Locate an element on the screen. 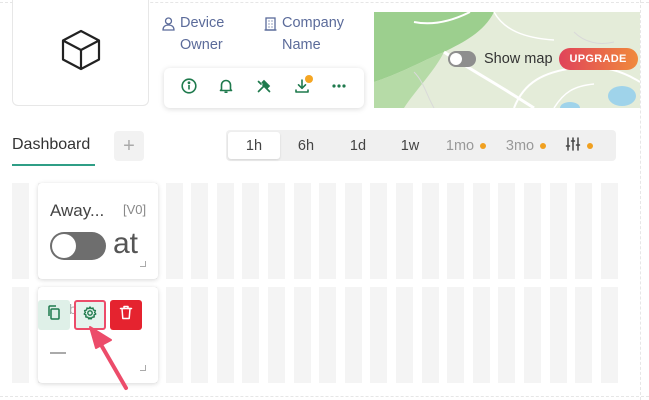 The height and width of the screenshot is (400, 649). user-icon is located at coordinates (169, 36).